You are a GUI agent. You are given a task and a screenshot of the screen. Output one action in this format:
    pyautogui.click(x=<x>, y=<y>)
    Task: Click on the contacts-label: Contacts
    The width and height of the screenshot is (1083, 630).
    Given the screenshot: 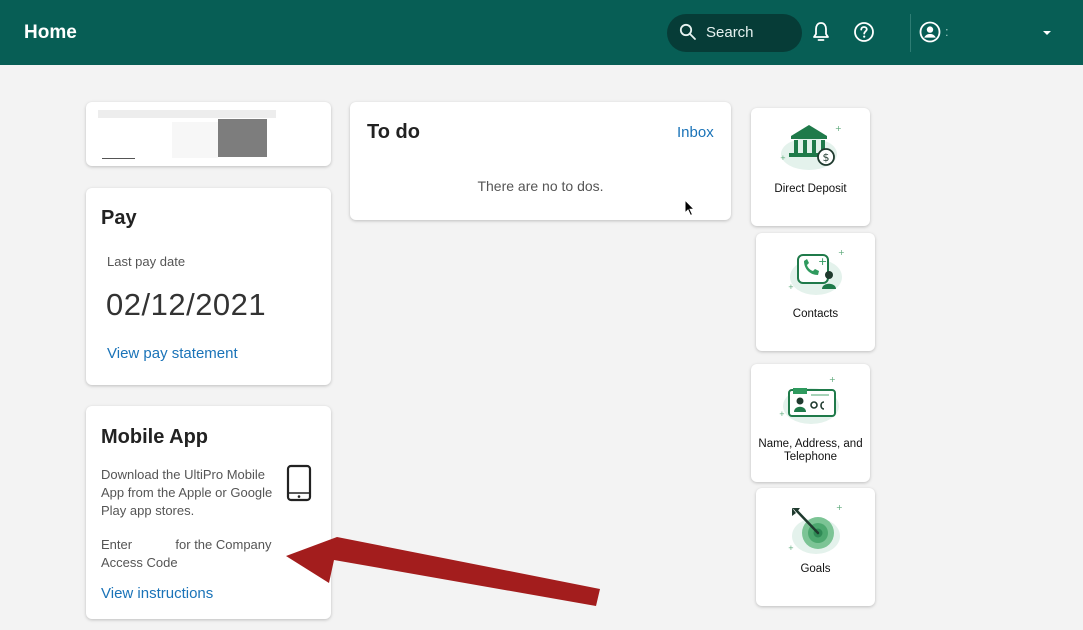 What is the action you would take?
    pyautogui.click(x=815, y=314)
    